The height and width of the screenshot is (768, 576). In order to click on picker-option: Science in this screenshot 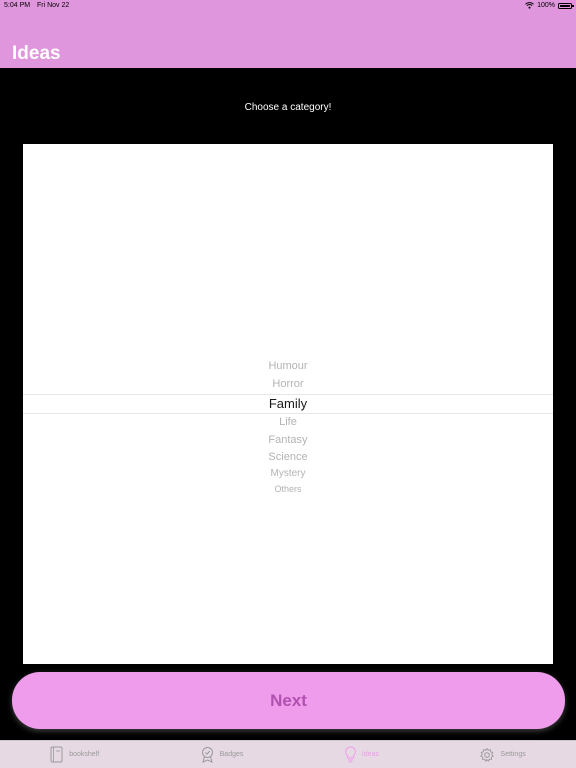, I will do `click(288, 457)`.